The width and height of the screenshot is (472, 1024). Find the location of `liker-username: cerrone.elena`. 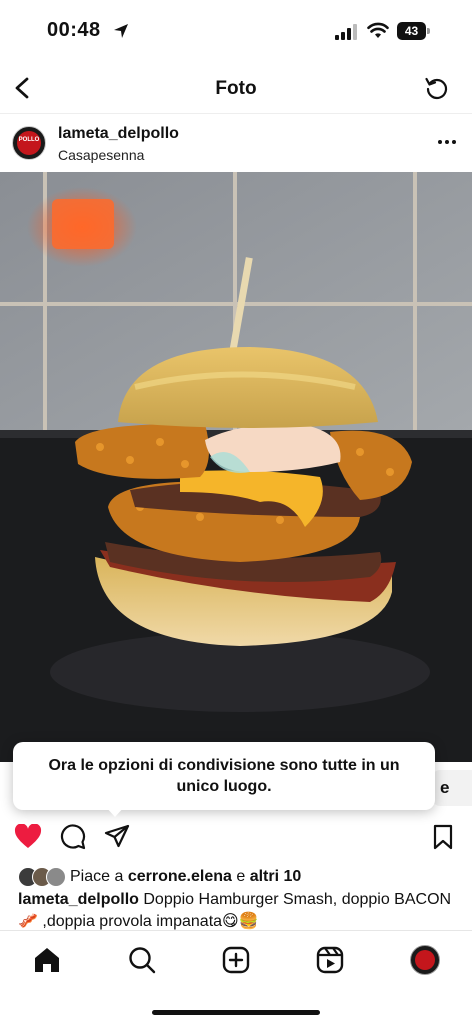

liker-username: cerrone.elena is located at coordinates (180, 876).